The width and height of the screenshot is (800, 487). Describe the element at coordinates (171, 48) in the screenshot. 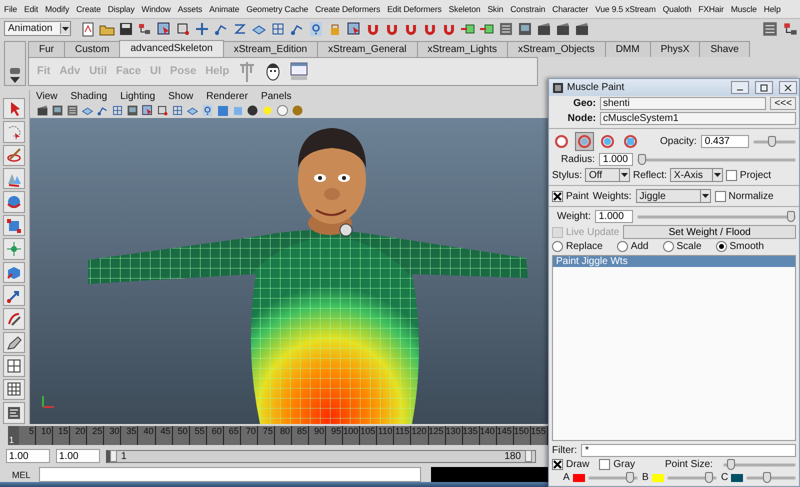

I see `shelf-tab: advancedSkeleton` at that location.